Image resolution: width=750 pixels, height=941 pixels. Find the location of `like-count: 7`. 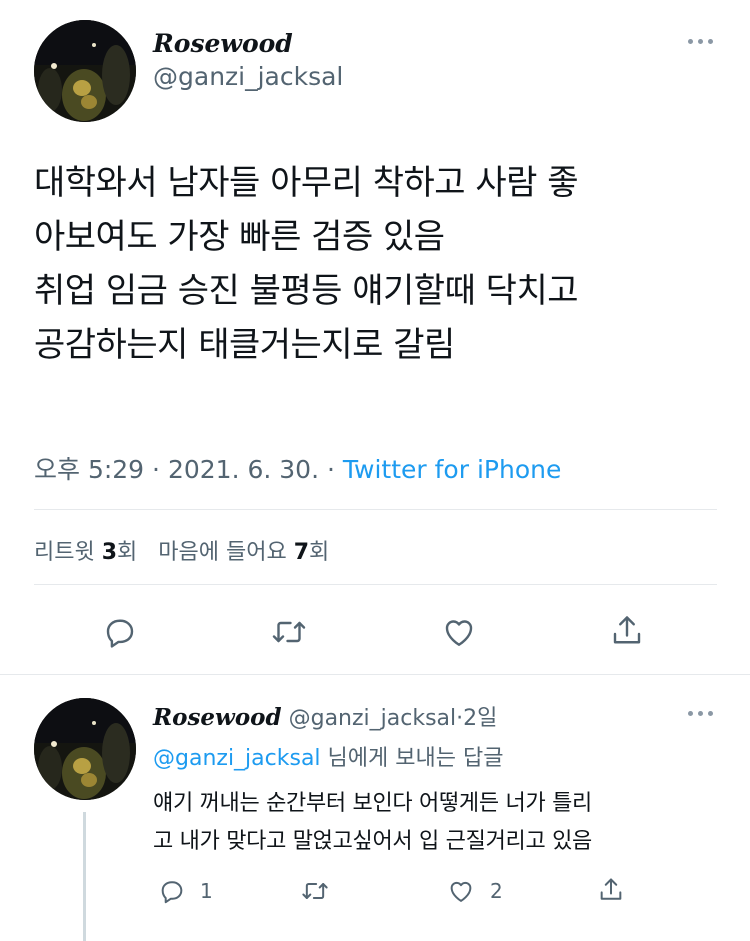

like-count: 7 is located at coordinates (301, 552).